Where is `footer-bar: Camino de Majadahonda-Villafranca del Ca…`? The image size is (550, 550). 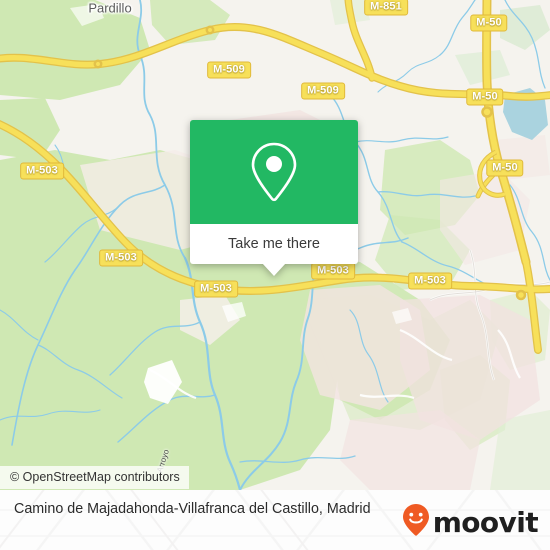
footer-bar: Camino de Majadahonda-Villafranca del Ca… is located at coordinates (275, 520).